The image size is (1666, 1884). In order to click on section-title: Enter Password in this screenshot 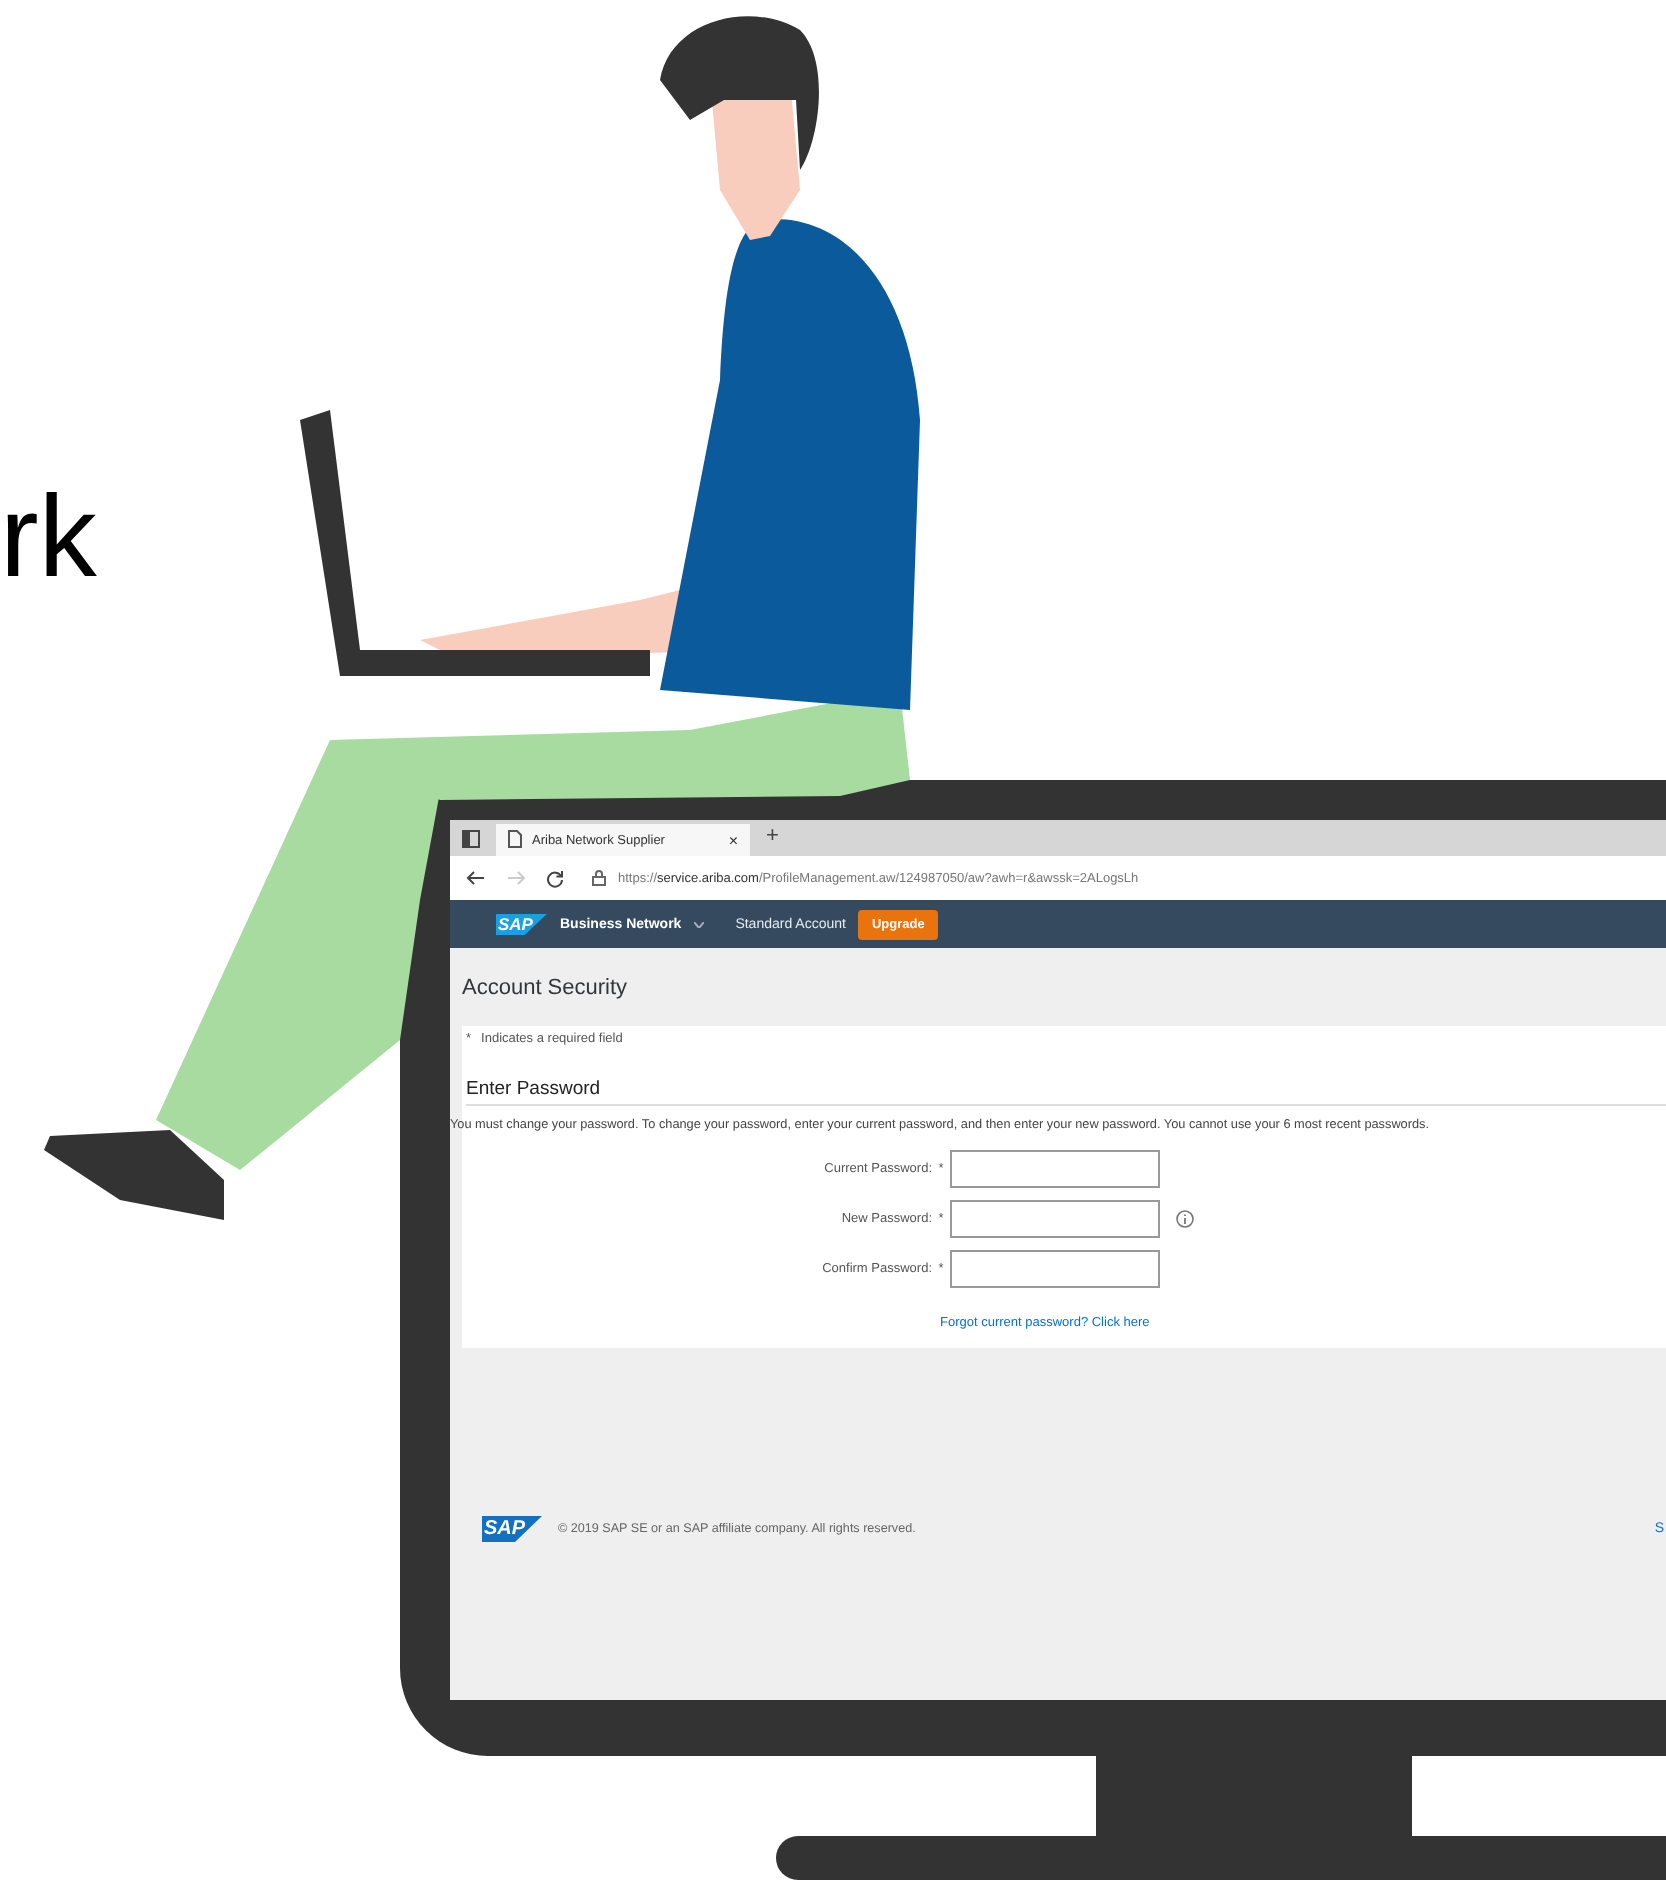, I will do `click(1066, 1092)`.